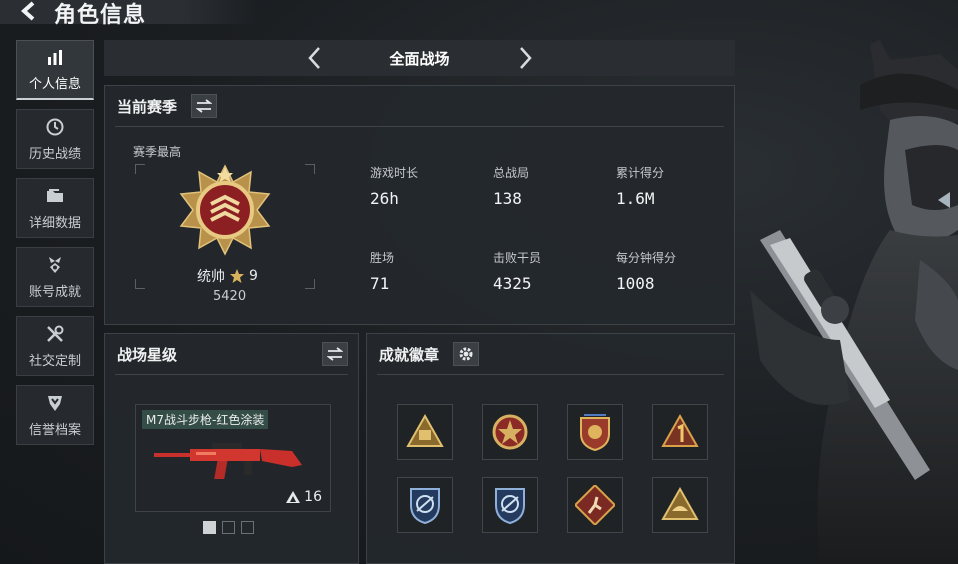 This screenshot has height=564, width=958. What do you see at coordinates (55, 334) in the screenshot?
I see `tools-icon` at bounding box center [55, 334].